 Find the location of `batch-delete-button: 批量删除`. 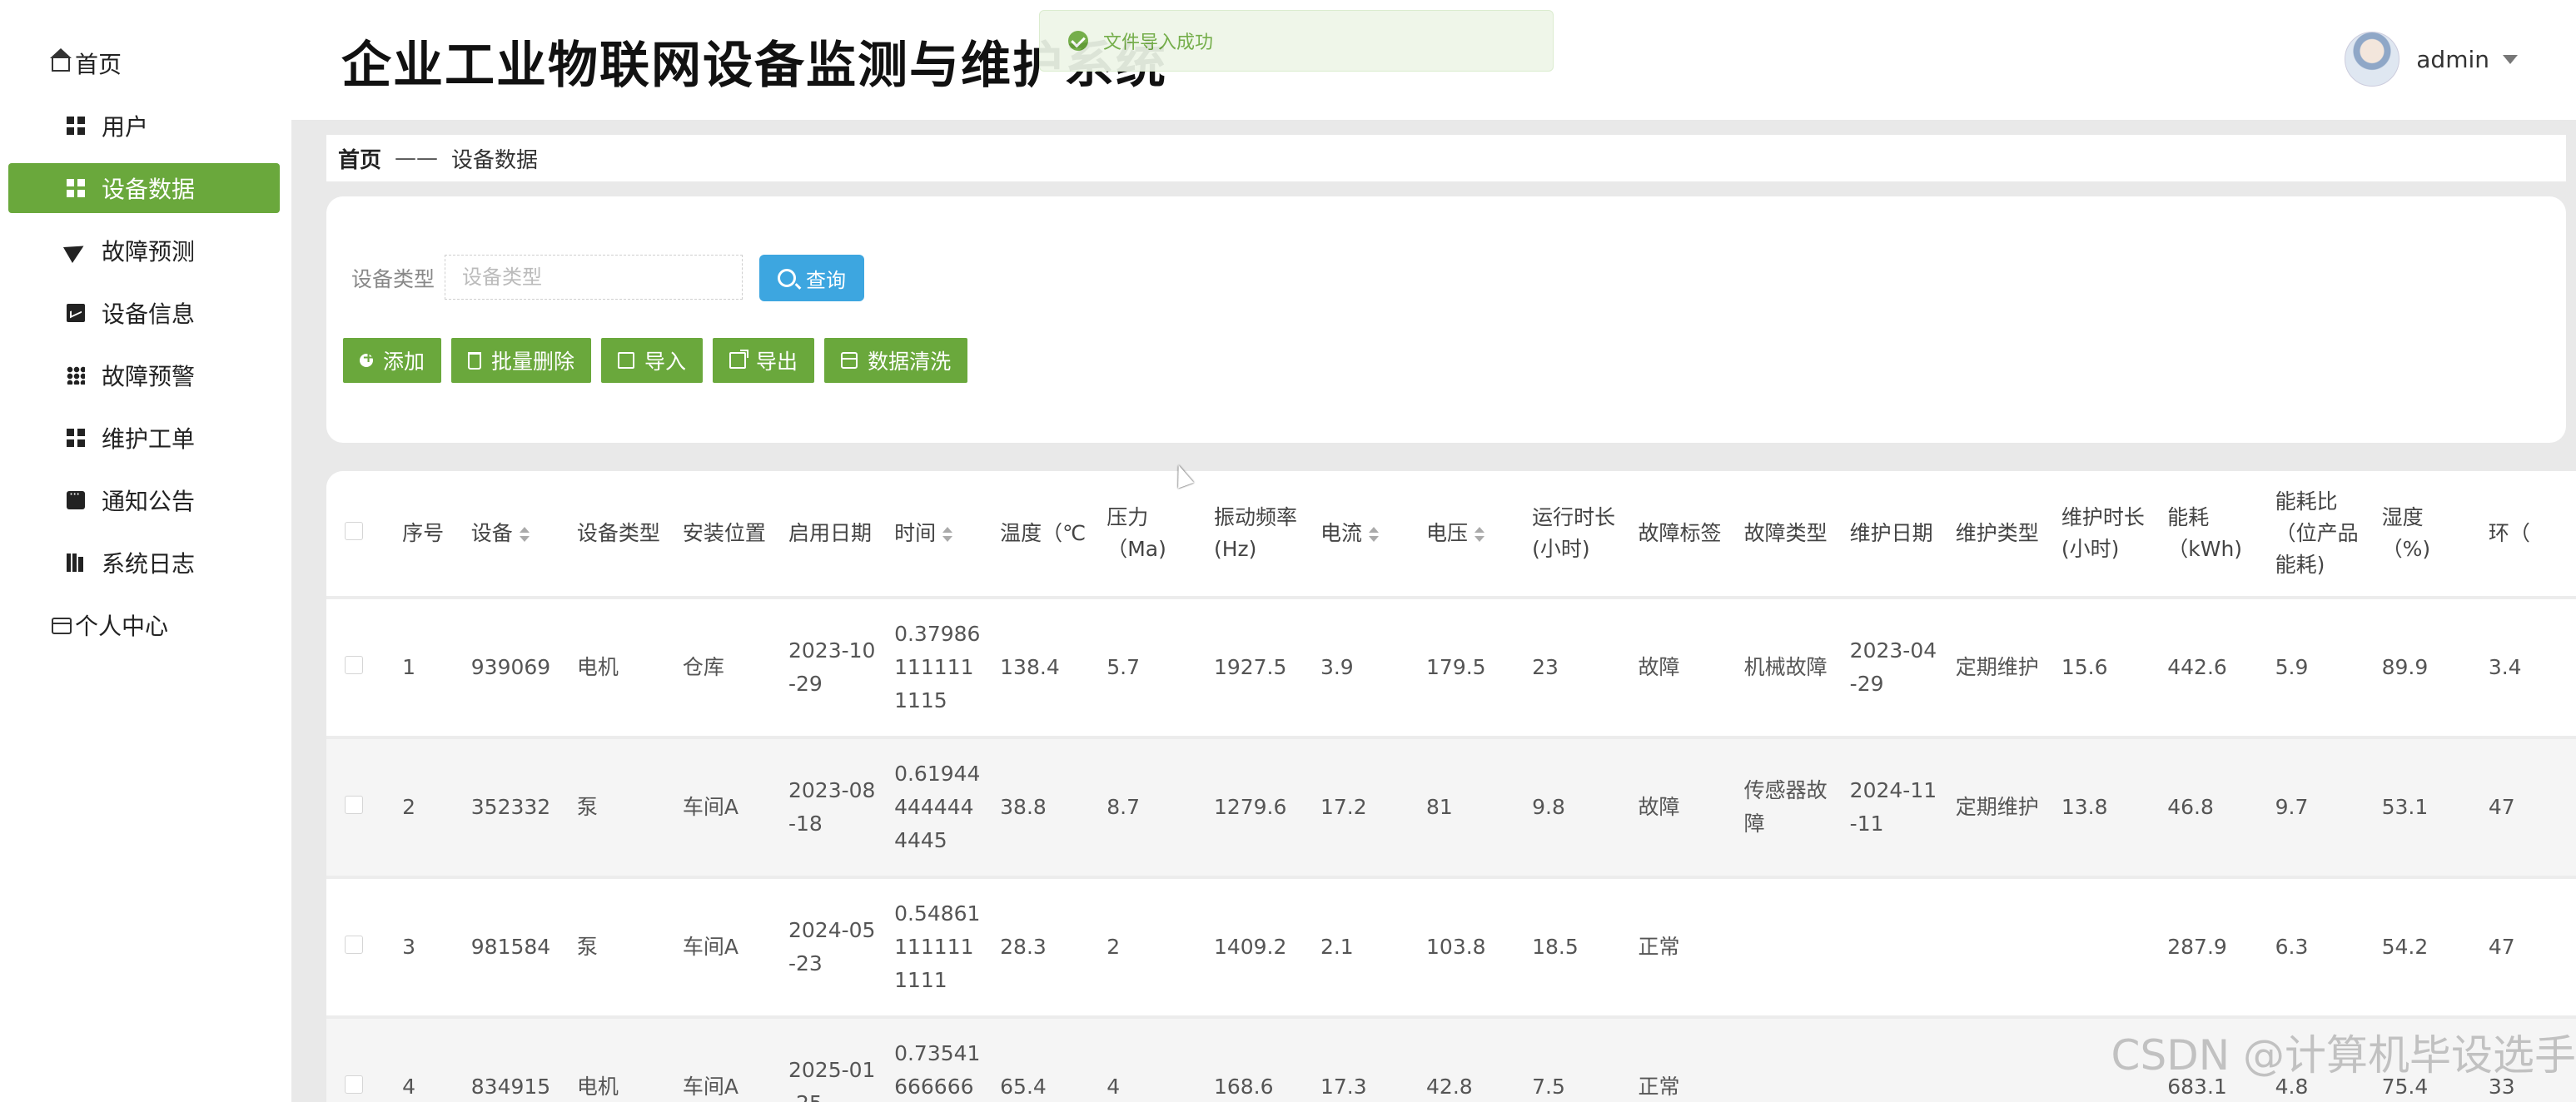

batch-delete-button: 批量删除 is located at coordinates (521, 360).